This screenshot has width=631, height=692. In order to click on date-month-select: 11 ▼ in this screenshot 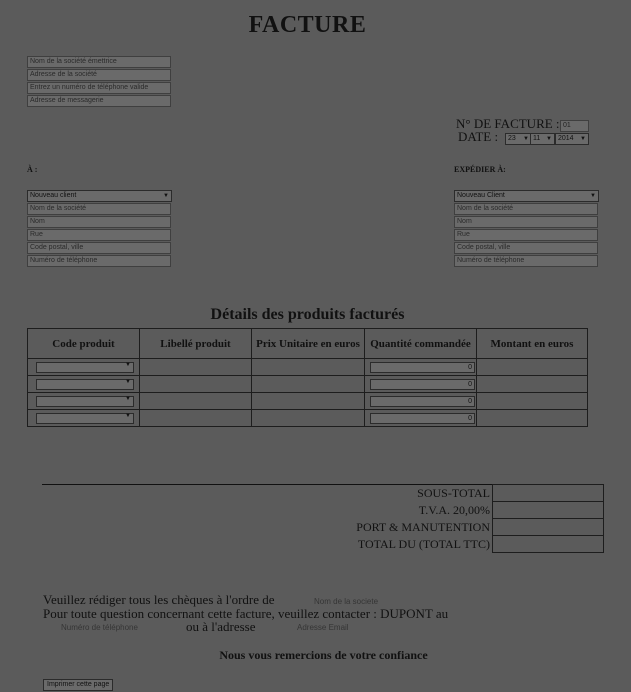, I will do `click(542, 139)`.